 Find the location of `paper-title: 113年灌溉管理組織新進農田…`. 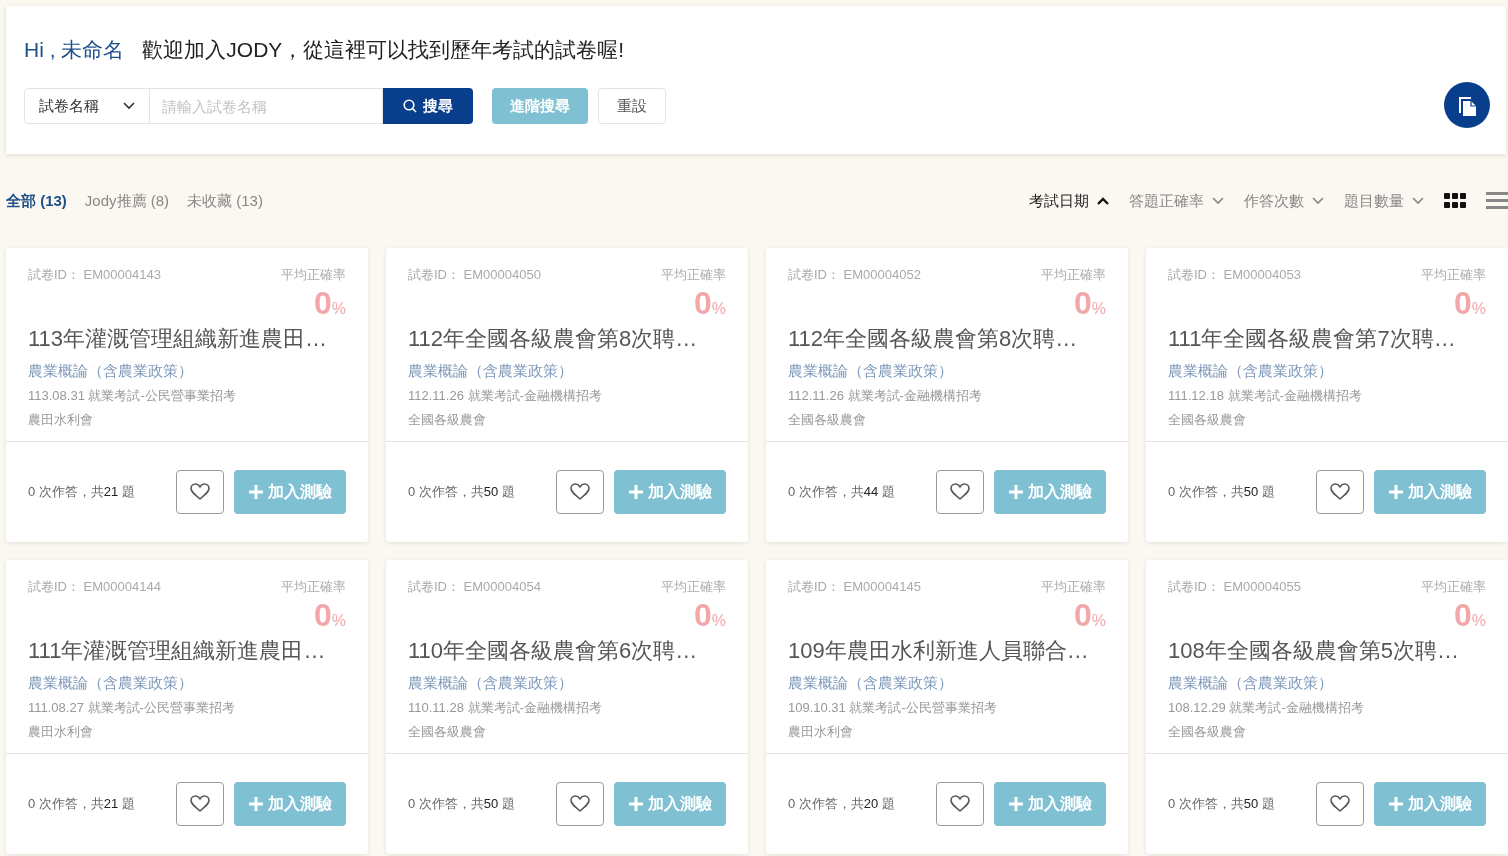

paper-title: 113年灌溉管理組織新進農田… is located at coordinates (178, 339).